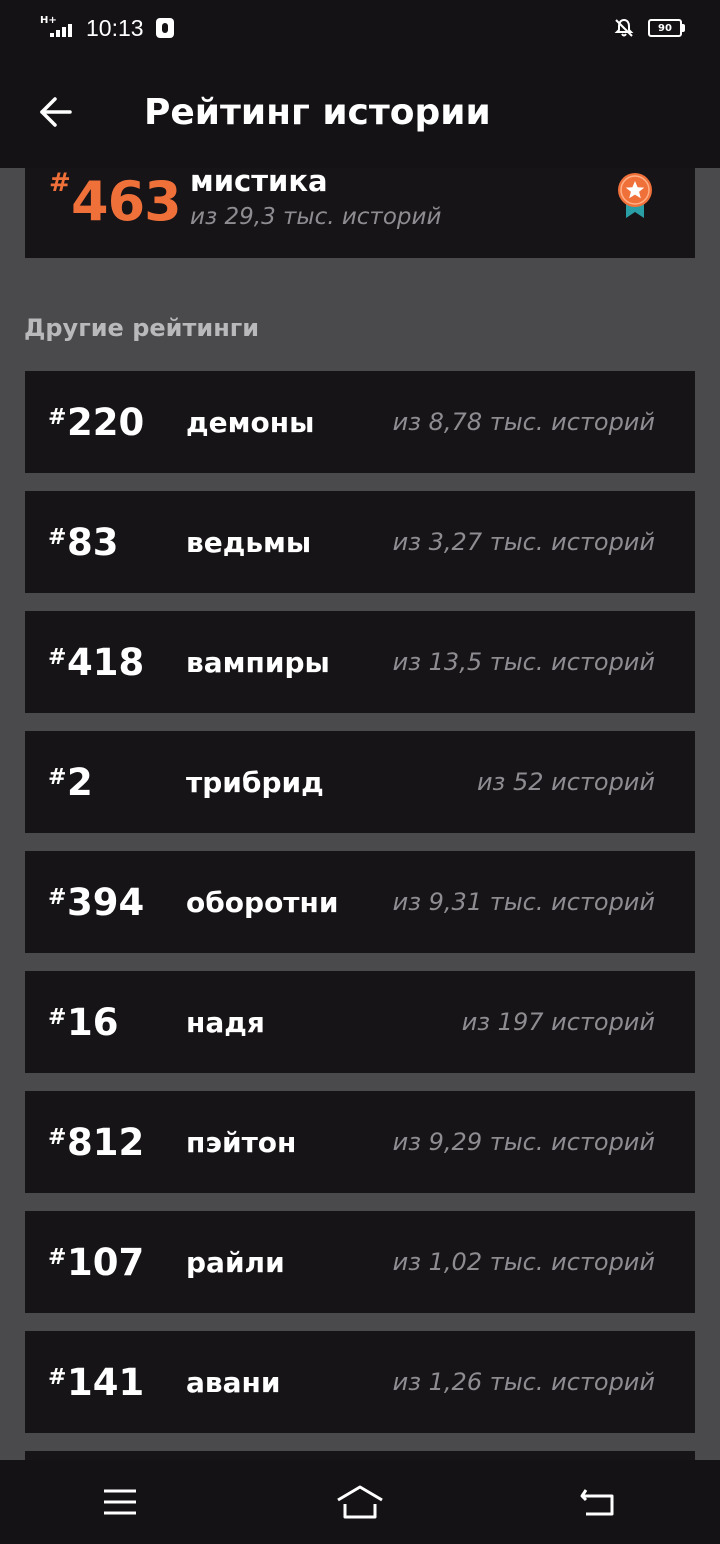  Describe the element at coordinates (523, 542) in the screenshot. I see `total-count: из 3,27 тыс. историй` at that location.